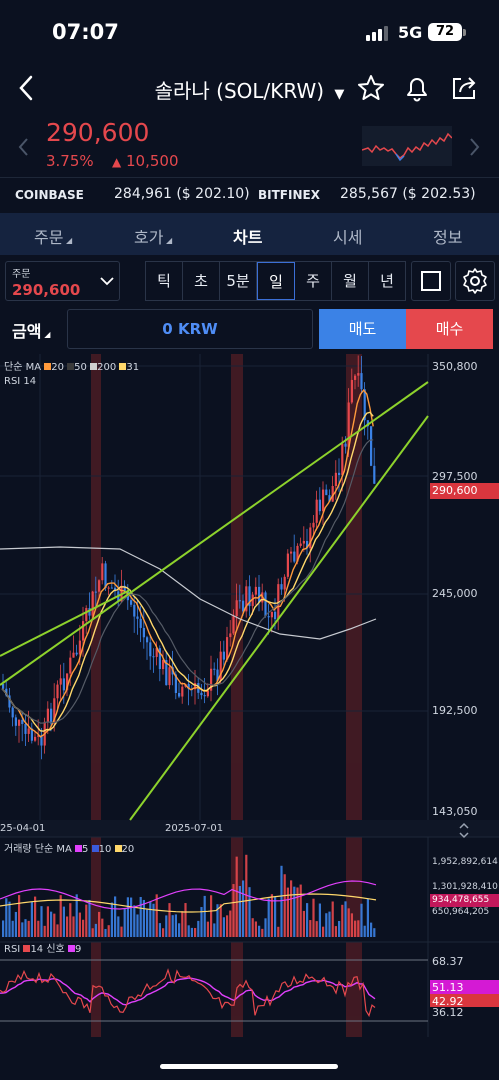  I want to click on tab-info: 정보, so click(447, 236).